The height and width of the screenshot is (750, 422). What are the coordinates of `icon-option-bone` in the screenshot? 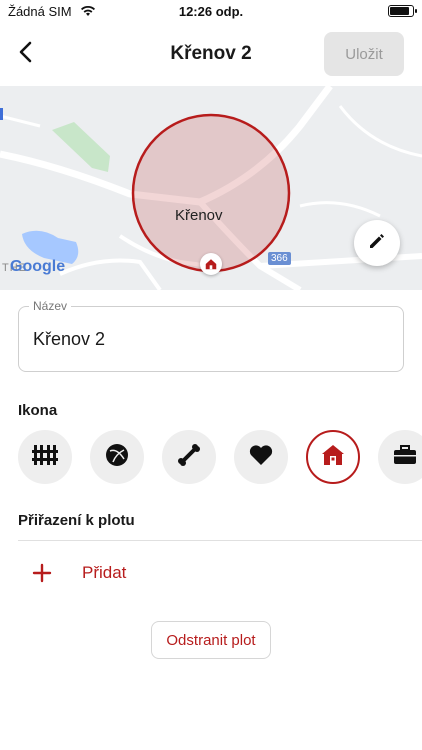 It's located at (189, 457).